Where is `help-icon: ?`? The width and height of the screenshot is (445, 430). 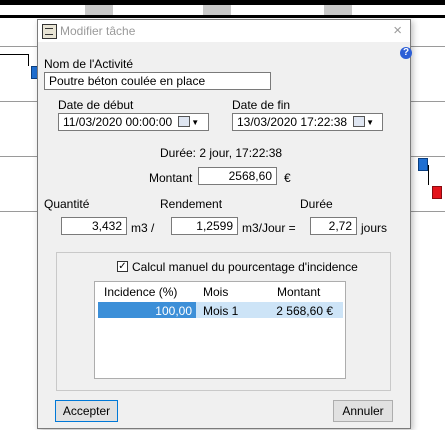
help-icon: ? is located at coordinates (406, 53).